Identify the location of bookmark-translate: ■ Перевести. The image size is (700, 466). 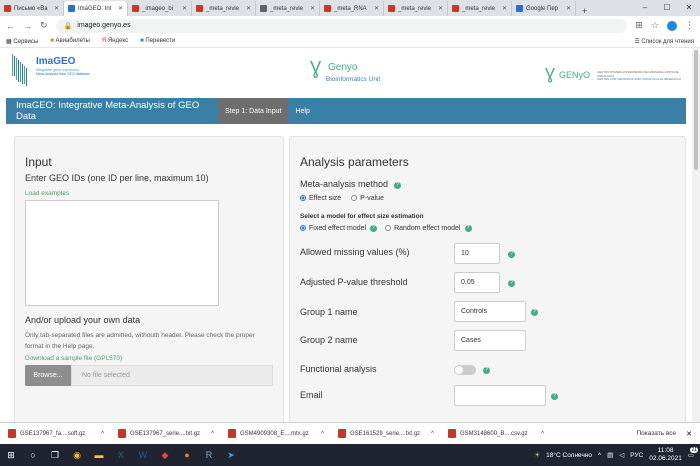
(157, 41).